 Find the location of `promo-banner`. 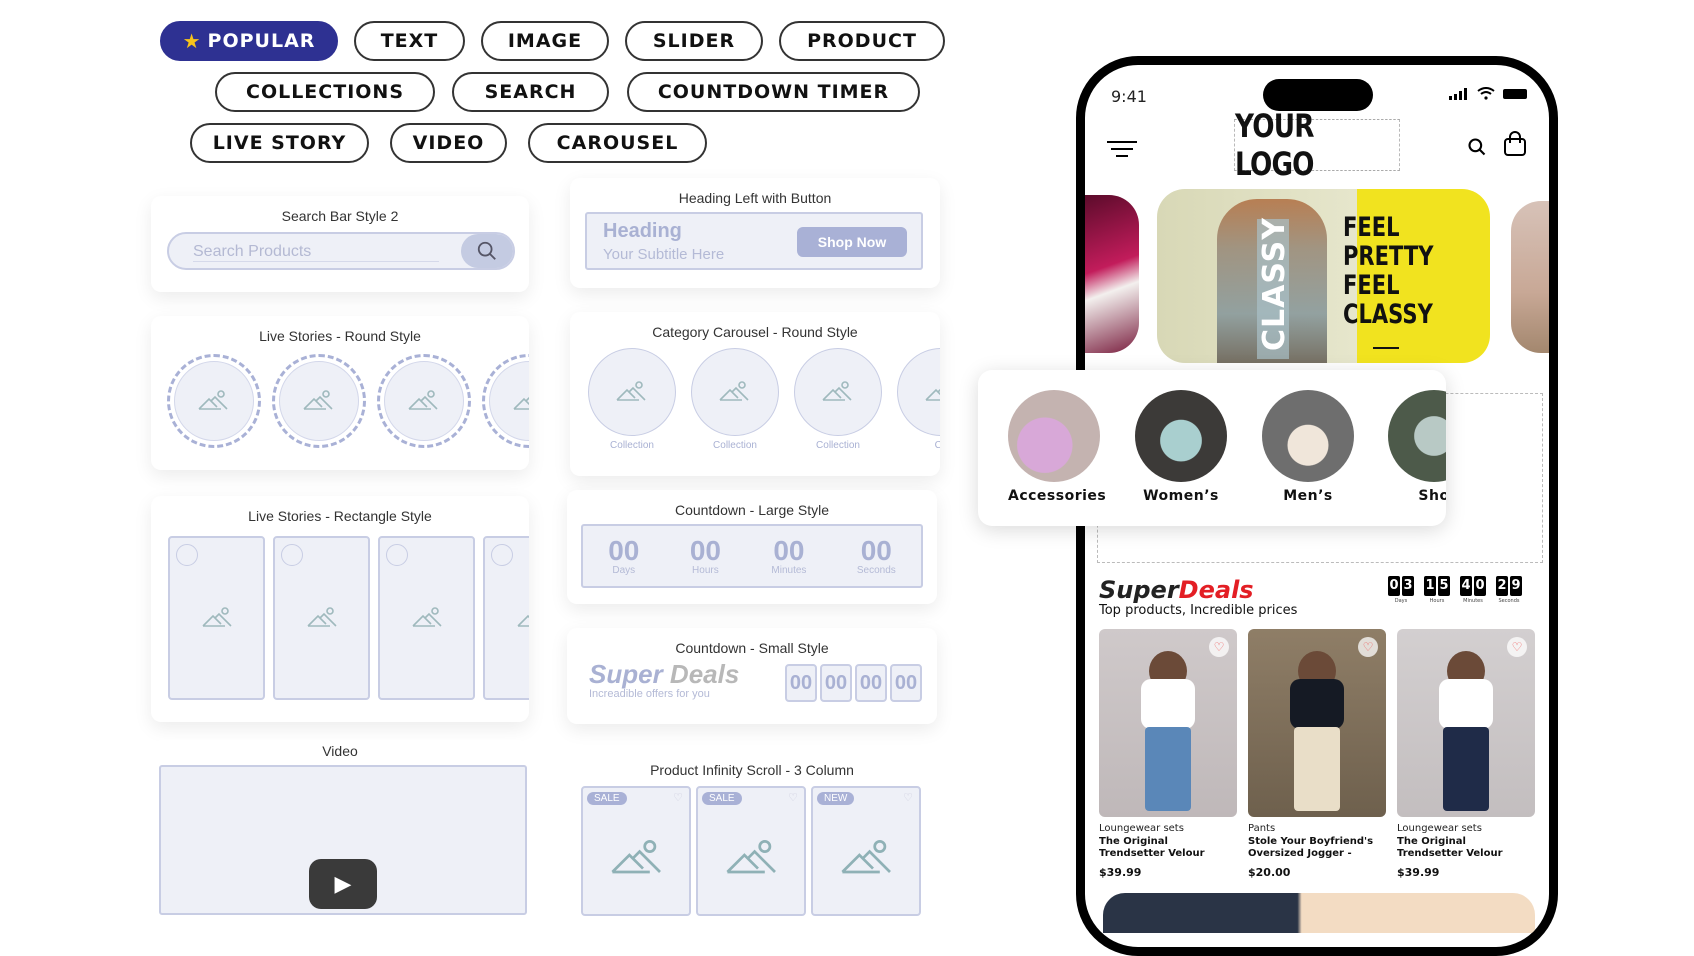

promo-banner is located at coordinates (1319, 913).